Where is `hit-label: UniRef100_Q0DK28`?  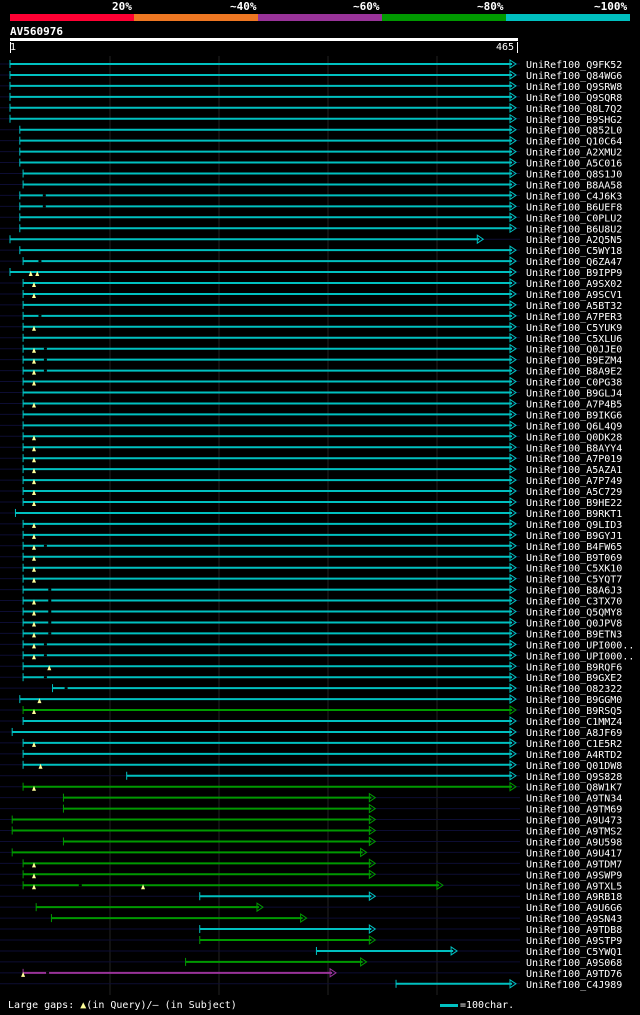 hit-label: UniRef100_Q0DK28 is located at coordinates (574, 437).